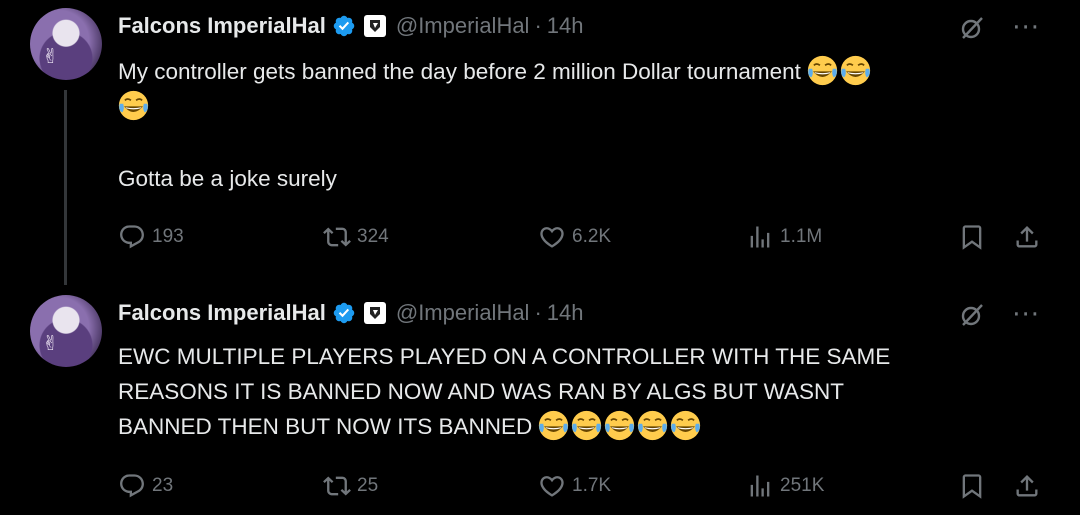  I want to click on tweet-actions: 23 25 1.7K 251K, so click(579, 486).